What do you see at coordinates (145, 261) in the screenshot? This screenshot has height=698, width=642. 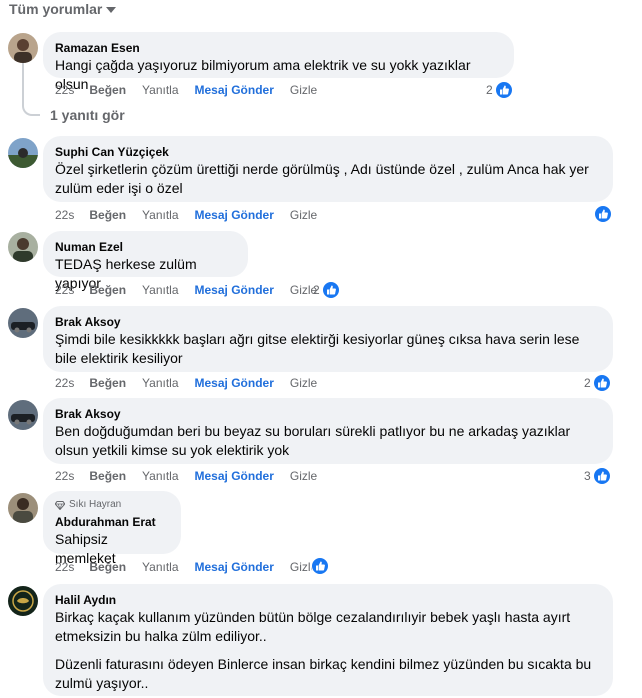 I see `comment-bubble: Numan Ezel TEDAŞ herkese zulüm yapıyor` at bounding box center [145, 261].